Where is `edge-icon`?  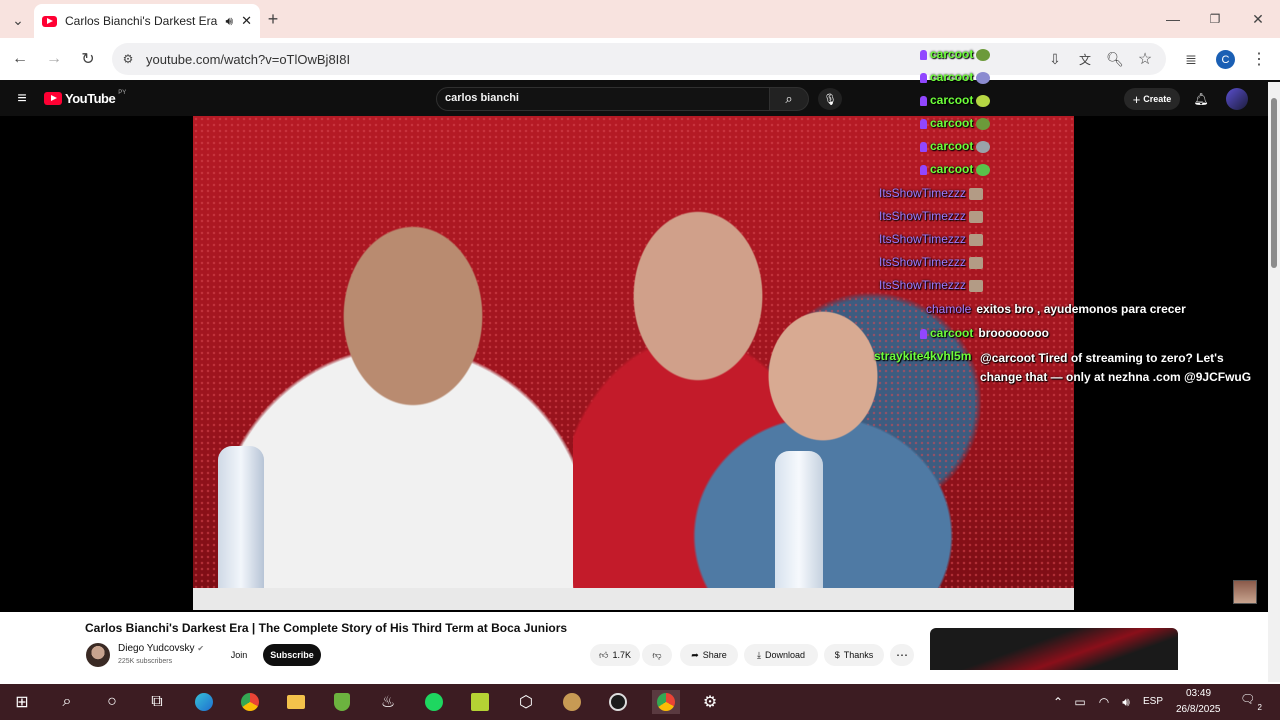
edge-icon is located at coordinates (204, 702).